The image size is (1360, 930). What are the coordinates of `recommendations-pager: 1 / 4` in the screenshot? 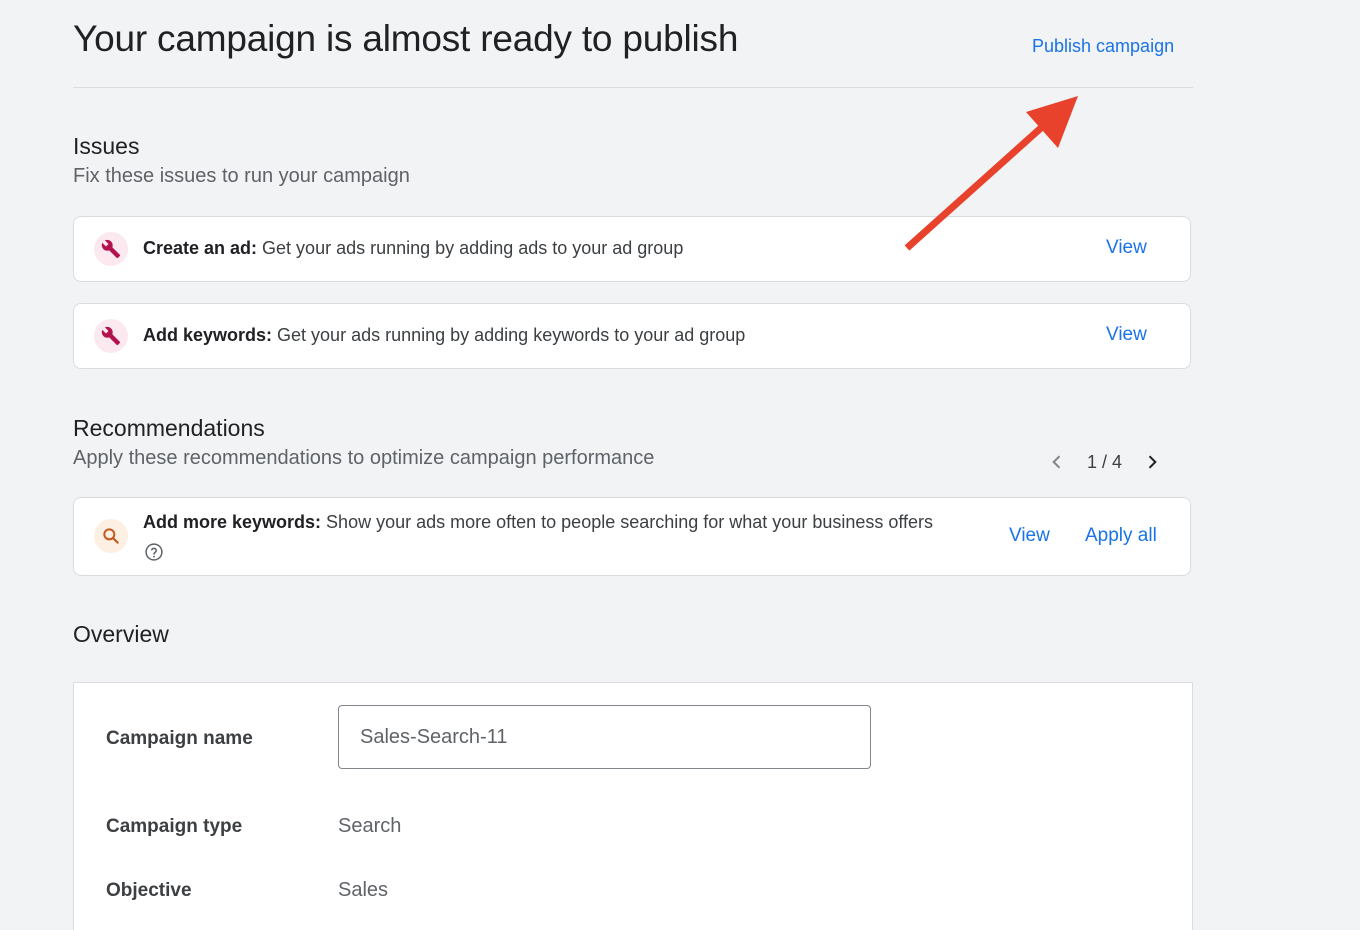 It's located at (1104, 462).